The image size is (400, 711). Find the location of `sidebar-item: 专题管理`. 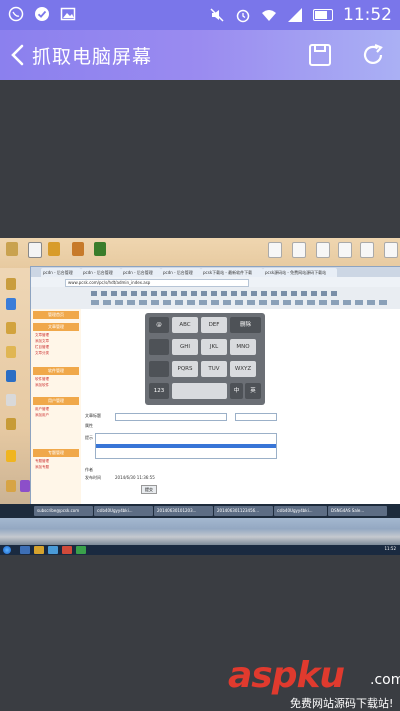

sidebar-item: 专题管理 is located at coordinates (42, 461).